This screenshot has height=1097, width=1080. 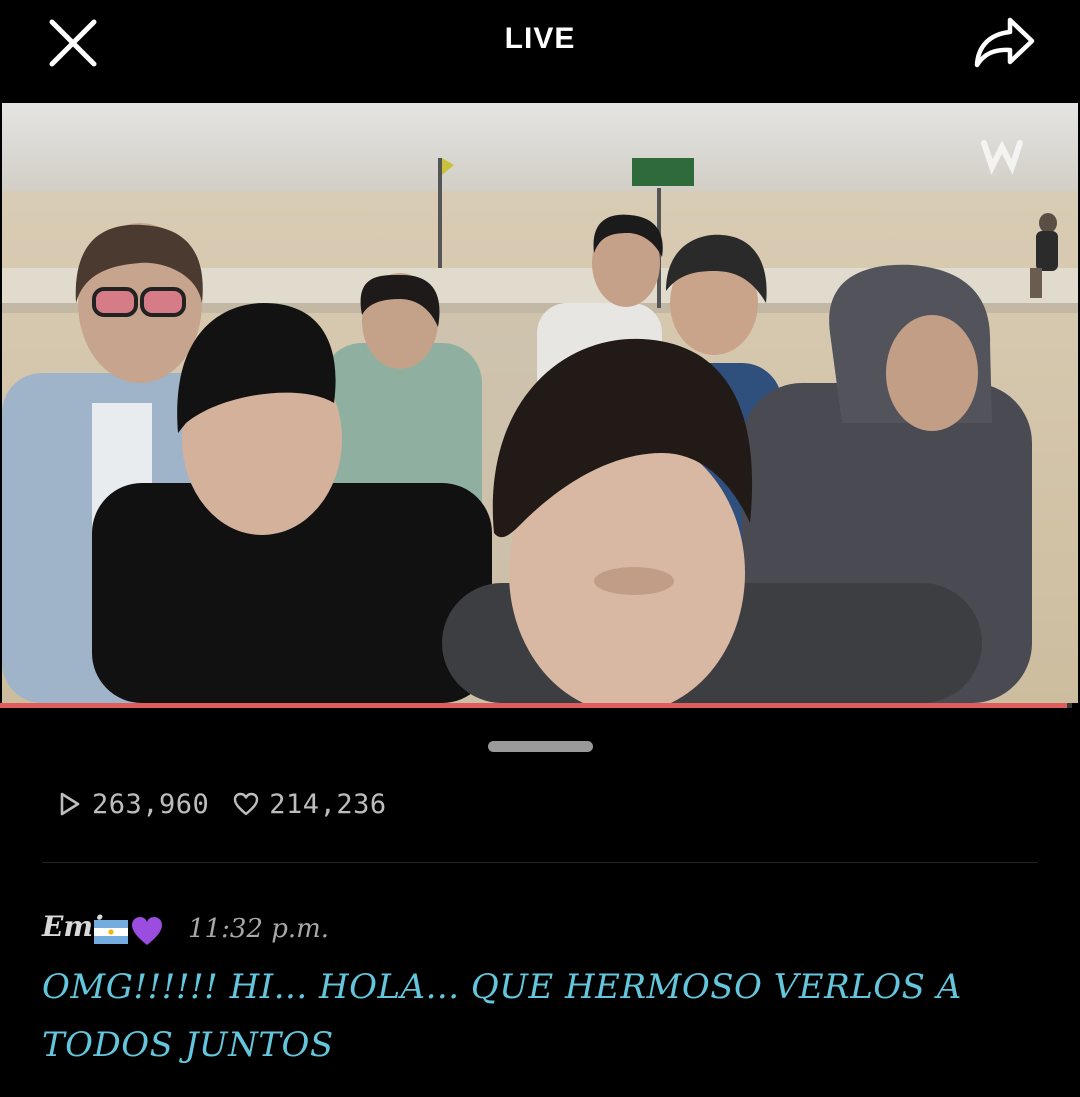 I want to click on share-button, so click(x=1004, y=43).